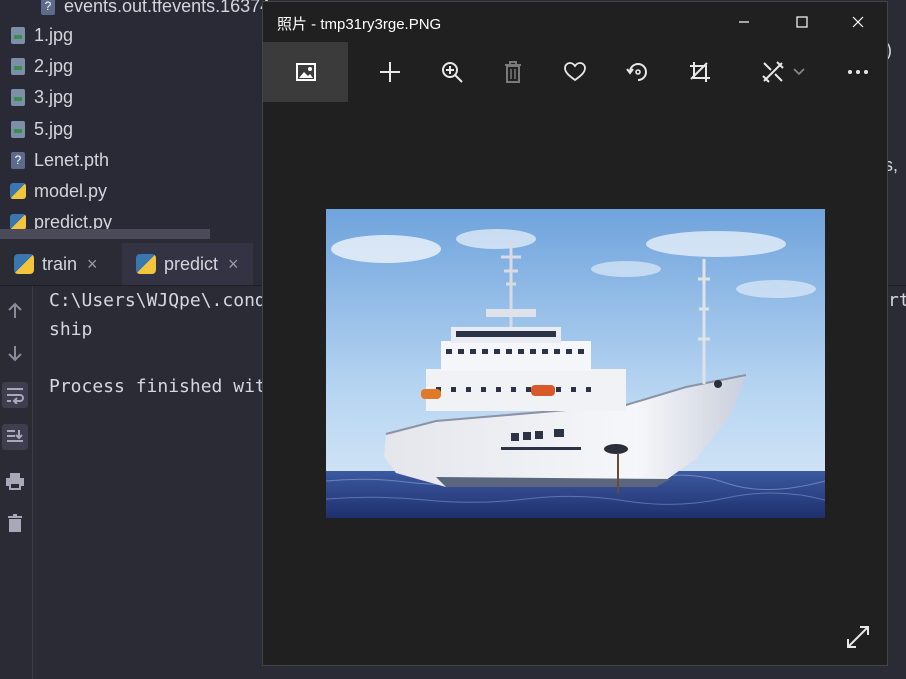 The image size is (906, 679). Describe the element at coordinates (60, 263) in the screenshot. I see `tab-label: train` at that location.